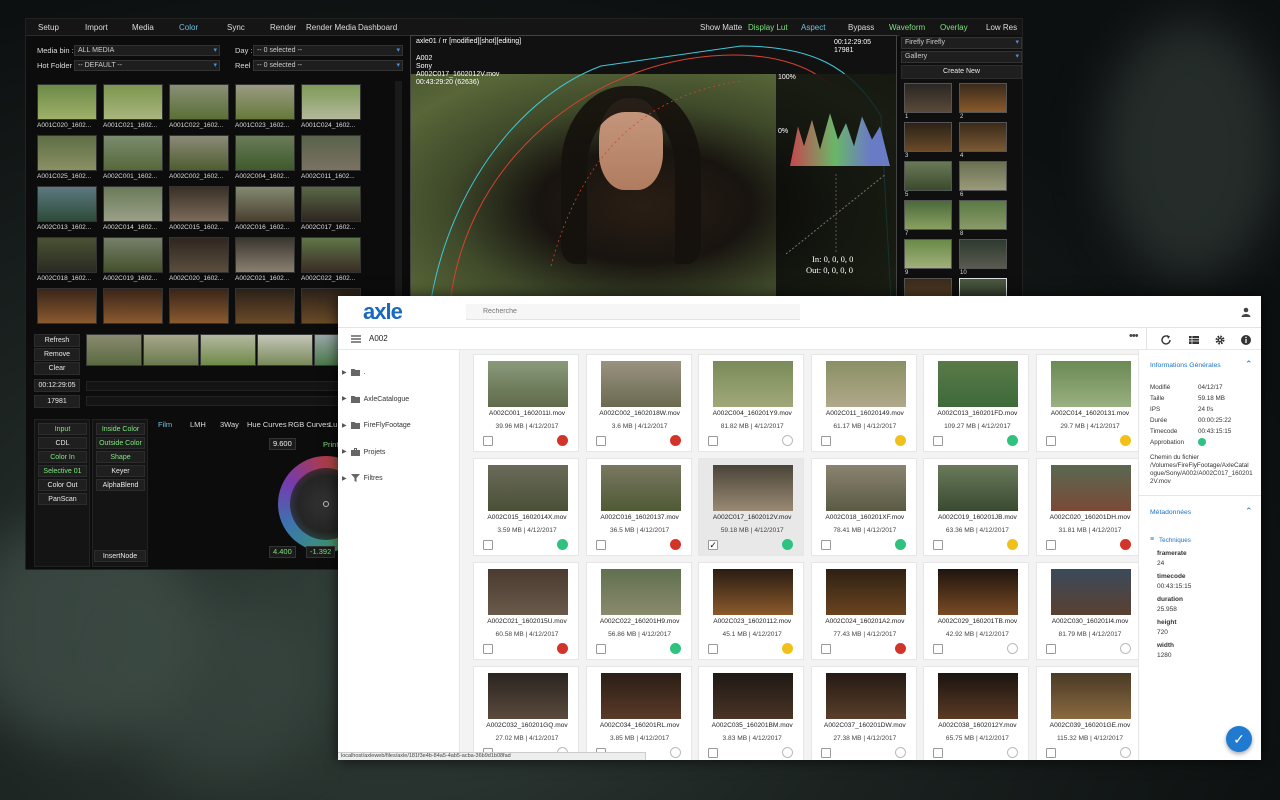 The image size is (1280, 800). Describe the element at coordinates (961, 43) in the screenshot. I see `project-dropdown: Firefly Firefly` at that location.